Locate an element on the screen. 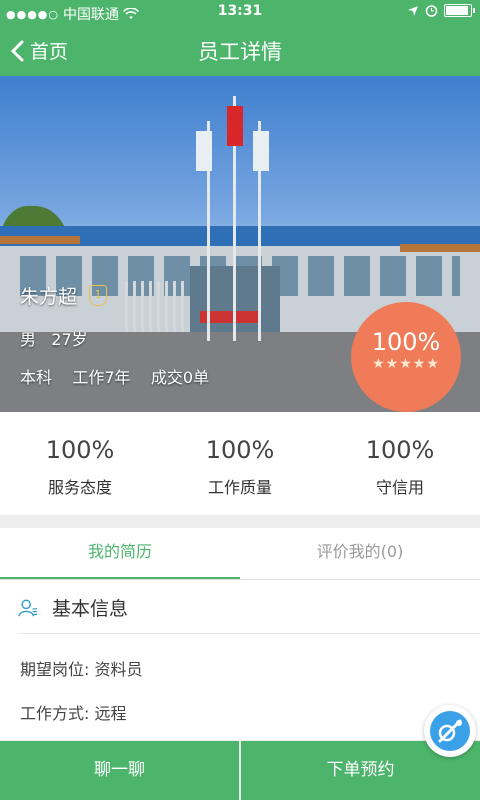 Image resolution: width=480 pixels, height=800 pixels. expected-position-row: 期望岗位: 资料员 is located at coordinates (81, 668).